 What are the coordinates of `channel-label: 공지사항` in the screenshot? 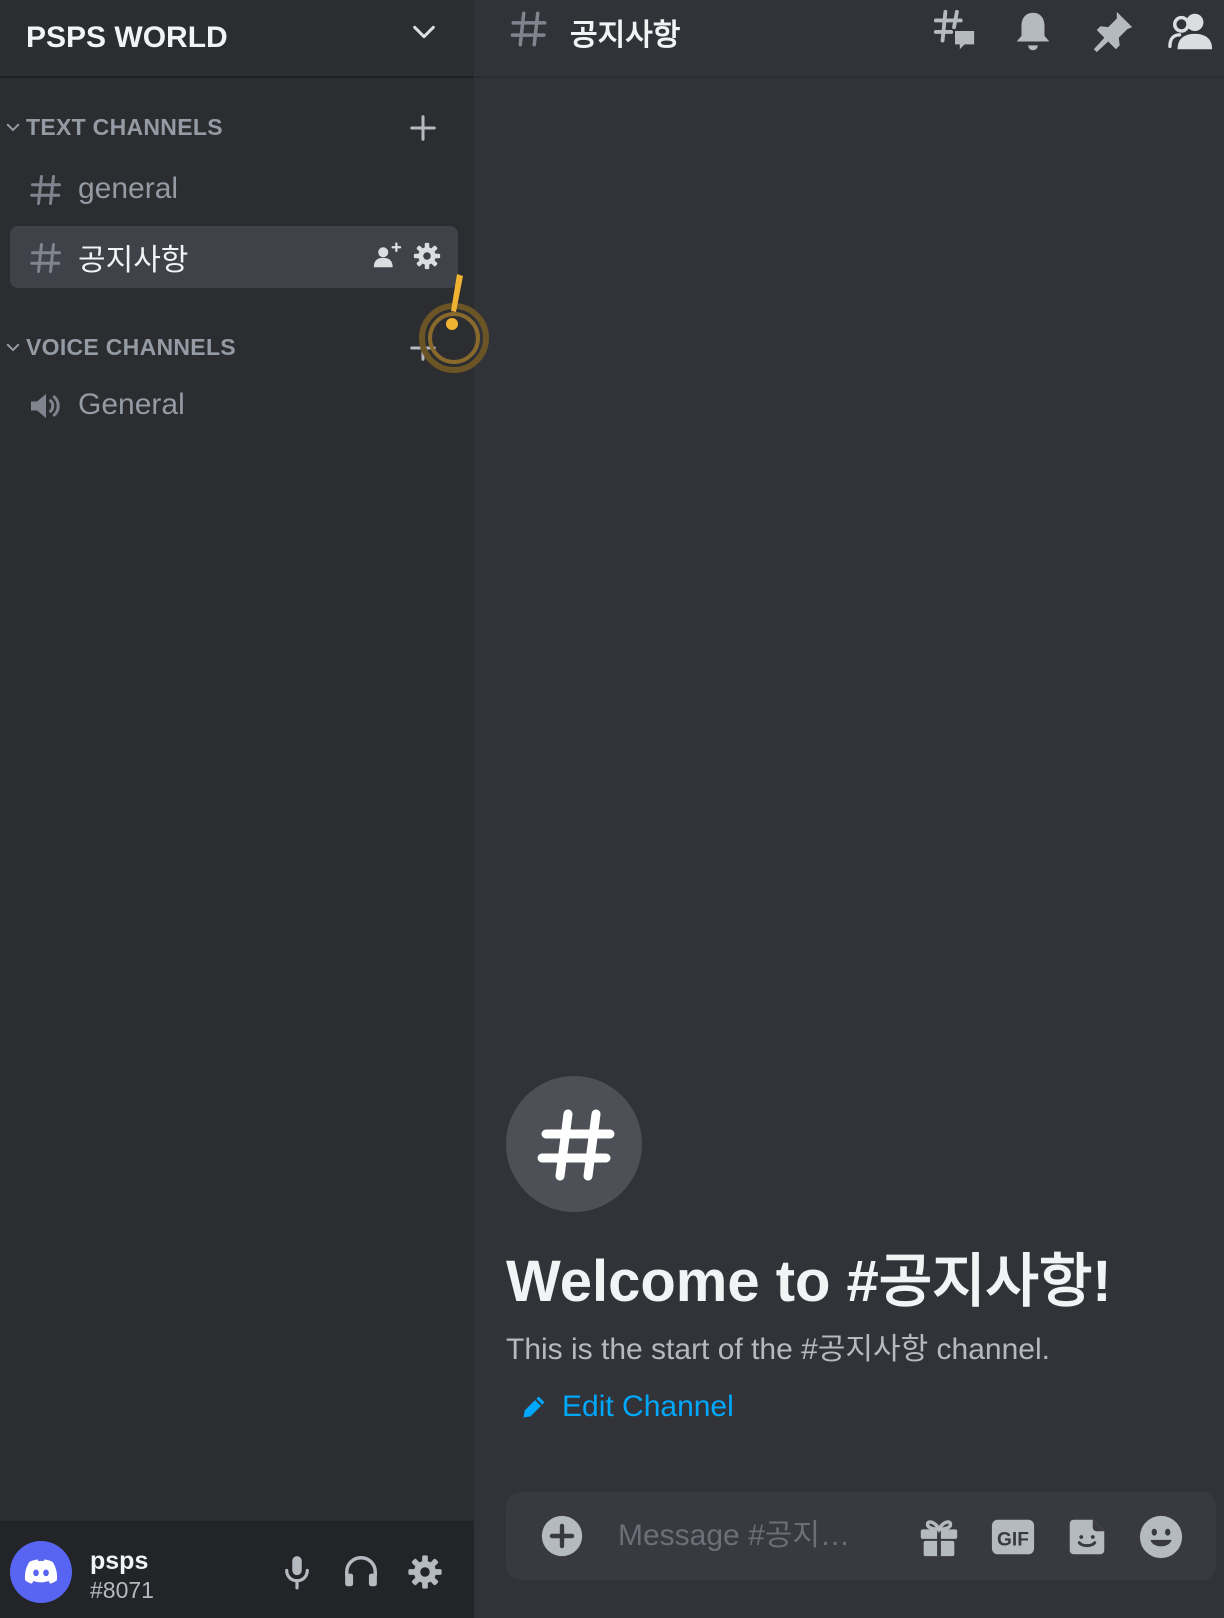 It's located at (133, 260).